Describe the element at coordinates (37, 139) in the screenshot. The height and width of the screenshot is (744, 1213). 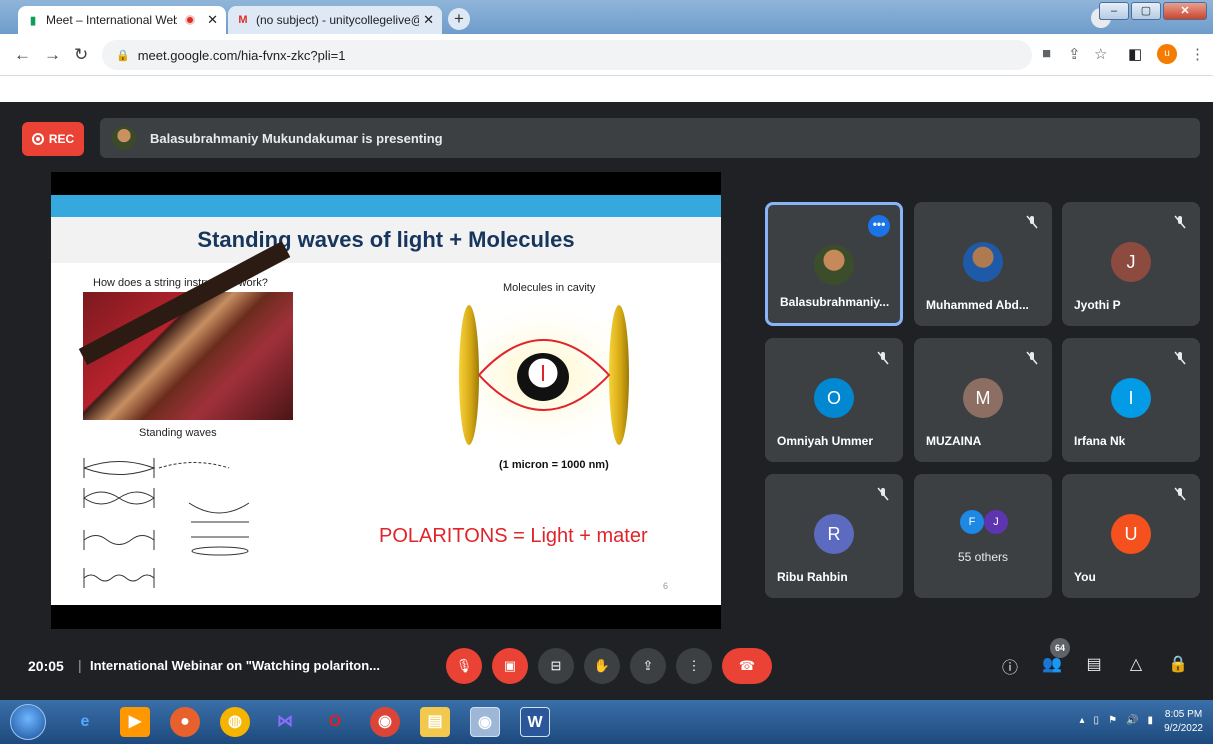
I see `record-icon` at that location.